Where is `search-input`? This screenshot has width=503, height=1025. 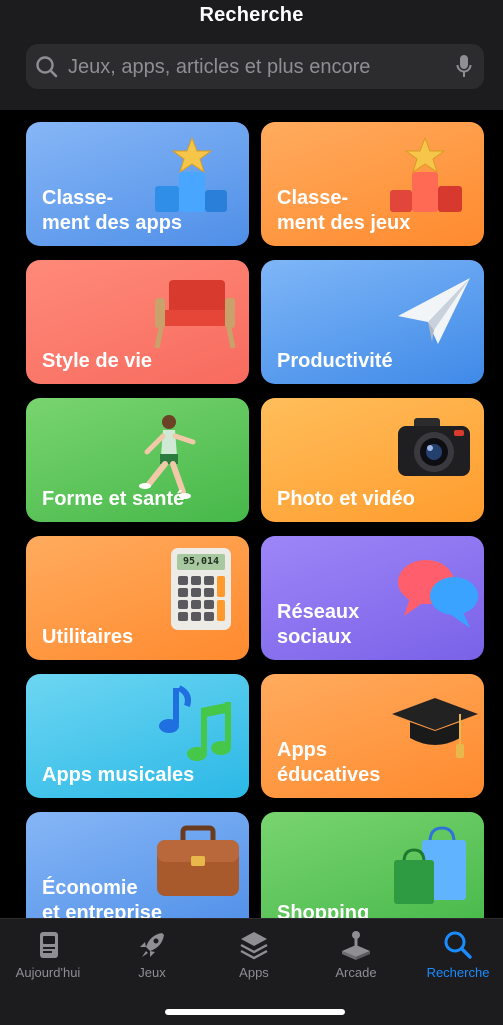
search-input is located at coordinates (258, 67).